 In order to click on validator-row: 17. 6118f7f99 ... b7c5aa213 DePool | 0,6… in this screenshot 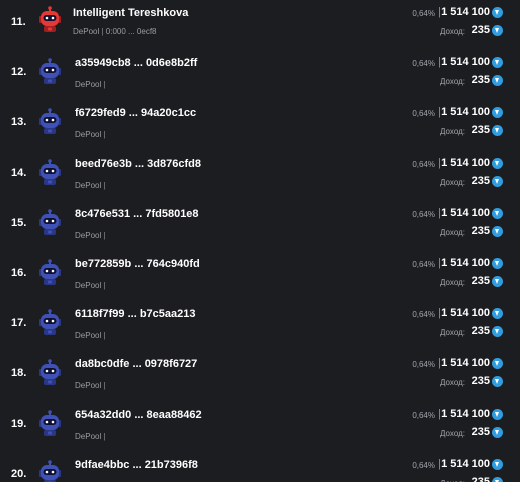, I will do `click(260, 326)`.